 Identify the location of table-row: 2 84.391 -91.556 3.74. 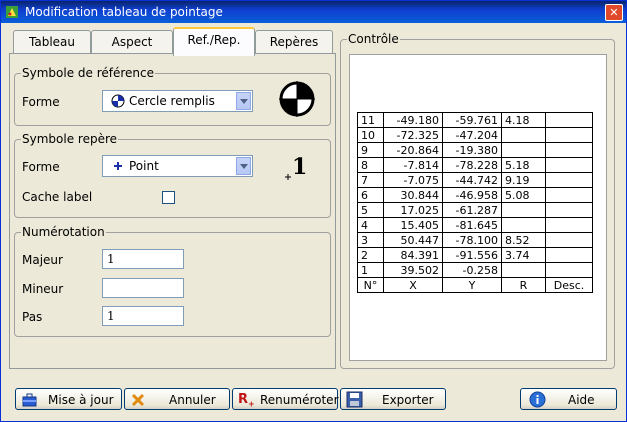
(475, 255).